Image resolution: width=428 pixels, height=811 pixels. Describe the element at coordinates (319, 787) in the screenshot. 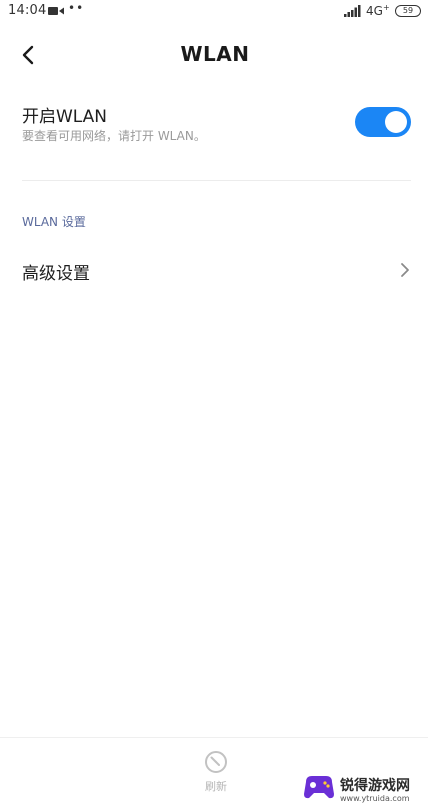

I see `gamepad-logo-icon` at that location.